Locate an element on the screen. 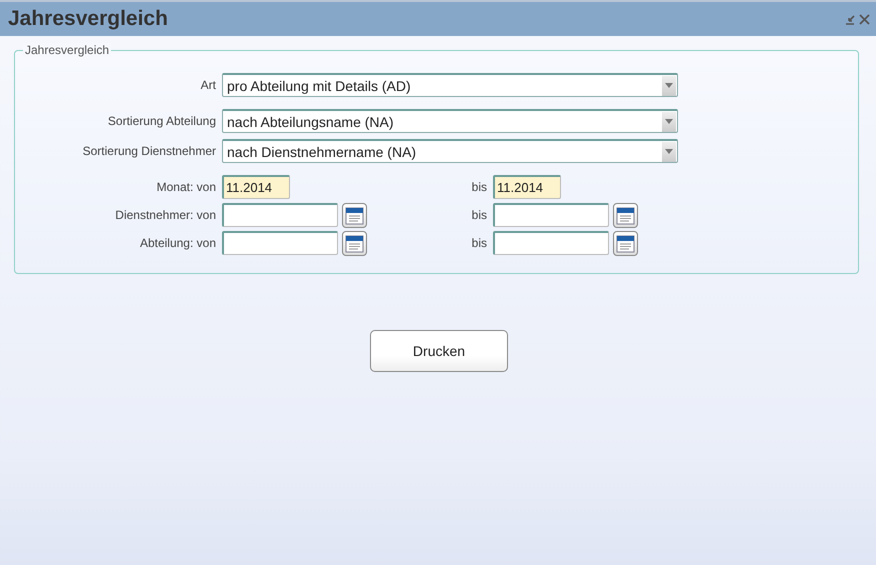  dropdown: pro Abteilung mit Details (AD) is located at coordinates (450, 85).